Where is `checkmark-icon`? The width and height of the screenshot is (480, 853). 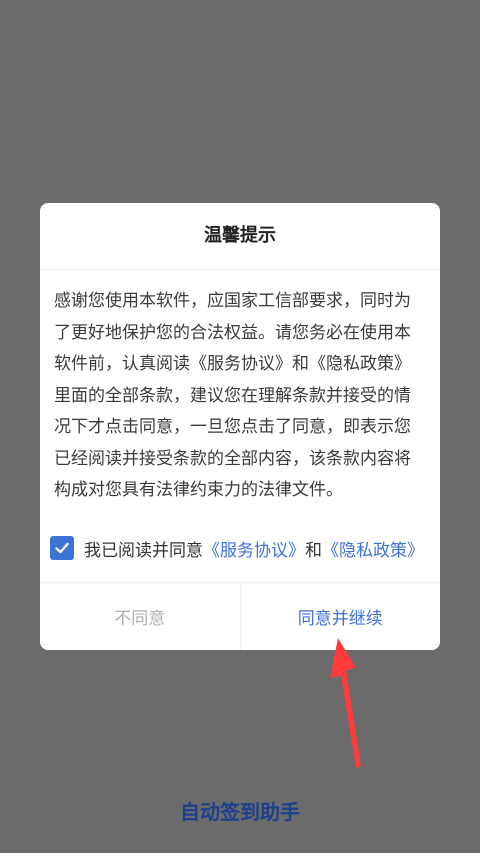
checkmark-icon is located at coordinates (62, 548).